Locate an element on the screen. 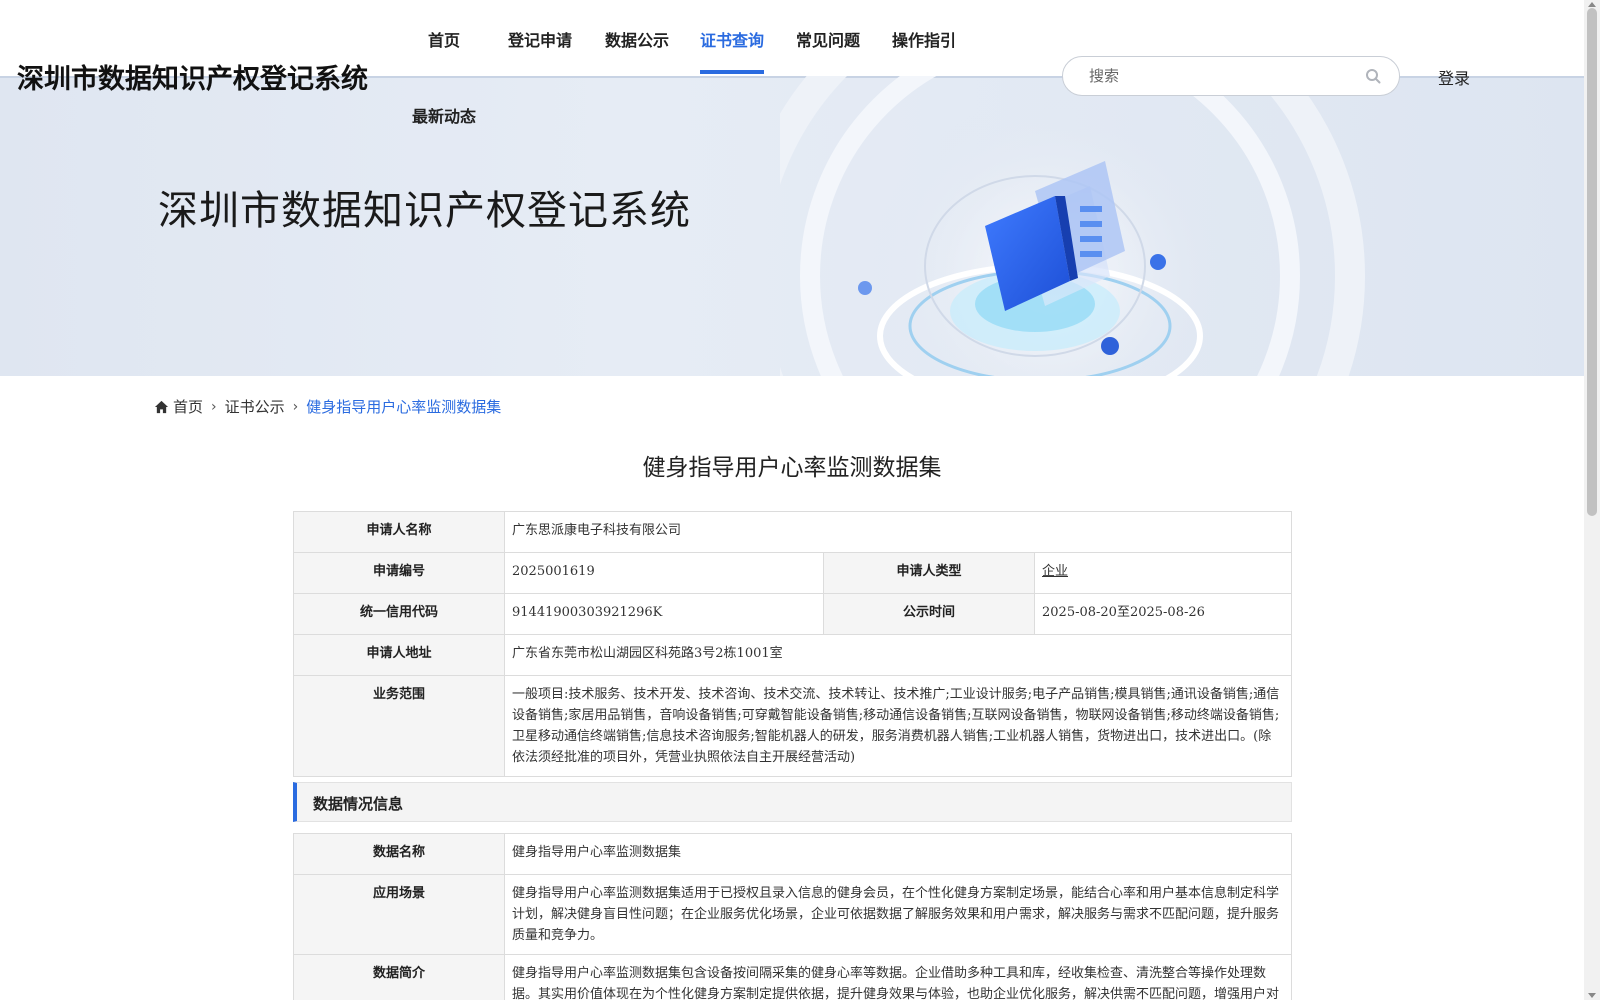  applicant-address-label: 申请人地址 is located at coordinates (399, 655).